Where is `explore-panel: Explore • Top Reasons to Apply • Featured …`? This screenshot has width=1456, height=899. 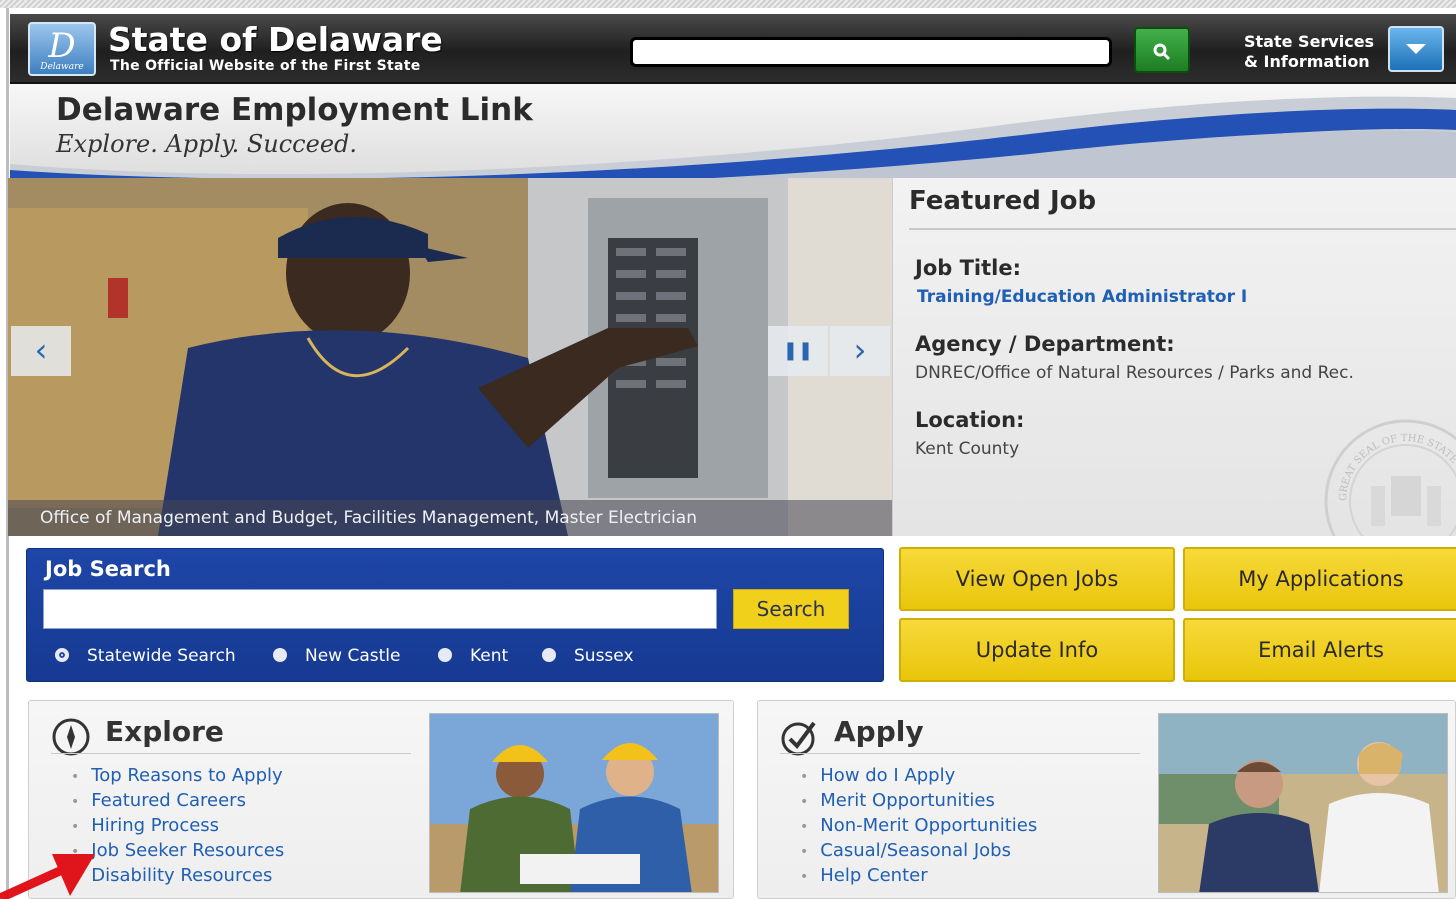
explore-panel: Explore • Top Reasons to Apply • Featured … is located at coordinates (381, 799).